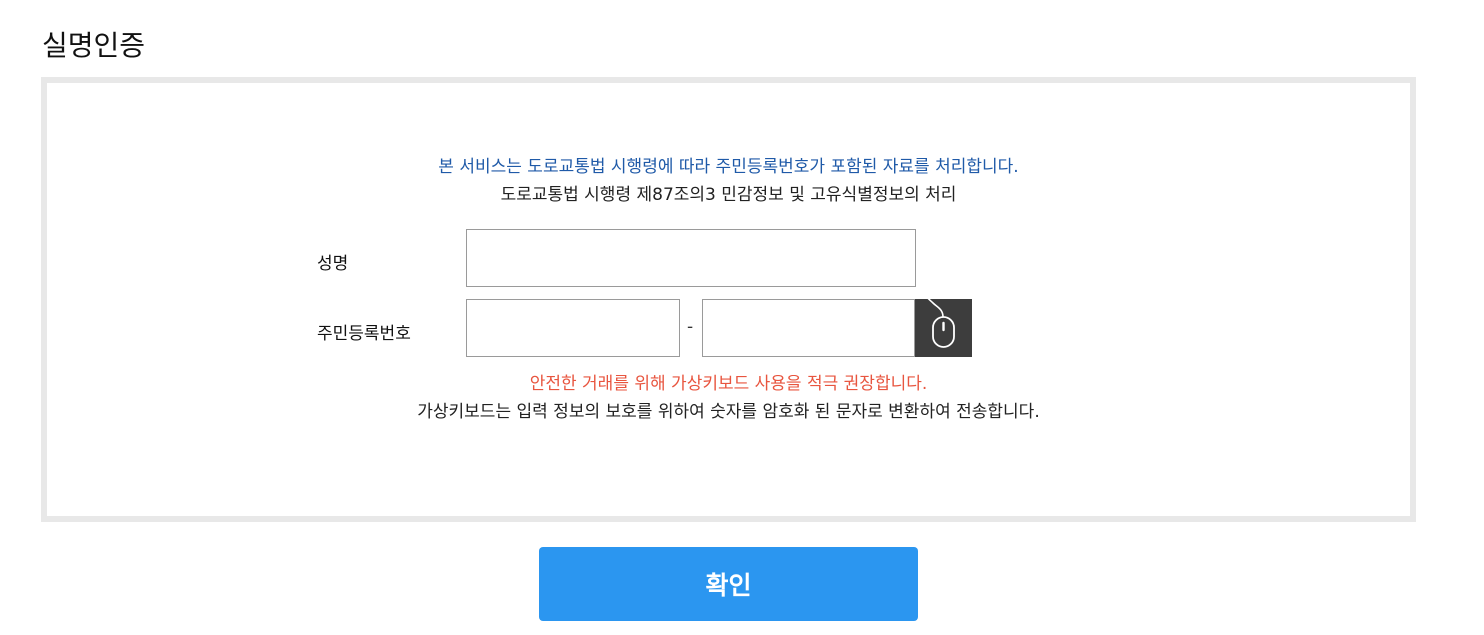 This screenshot has height=635, width=1484. Describe the element at coordinates (364, 334) in the screenshot. I see `rrn-label: 주민등록번호` at that location.